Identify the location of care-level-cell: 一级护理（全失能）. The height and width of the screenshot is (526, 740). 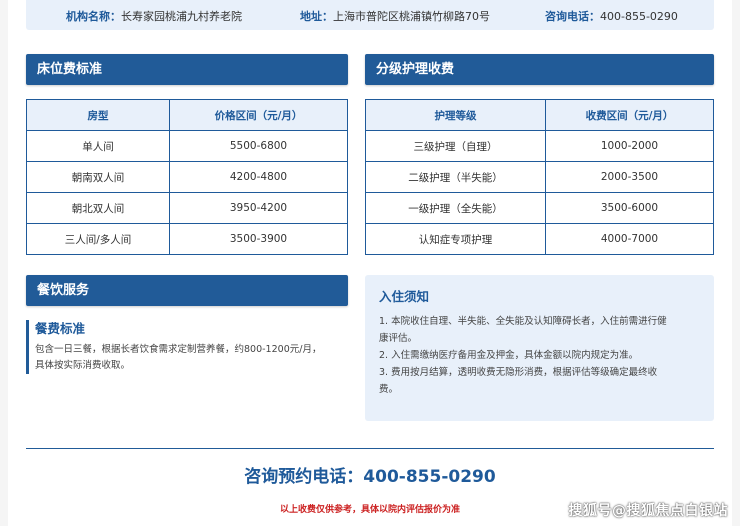
(455, 208).